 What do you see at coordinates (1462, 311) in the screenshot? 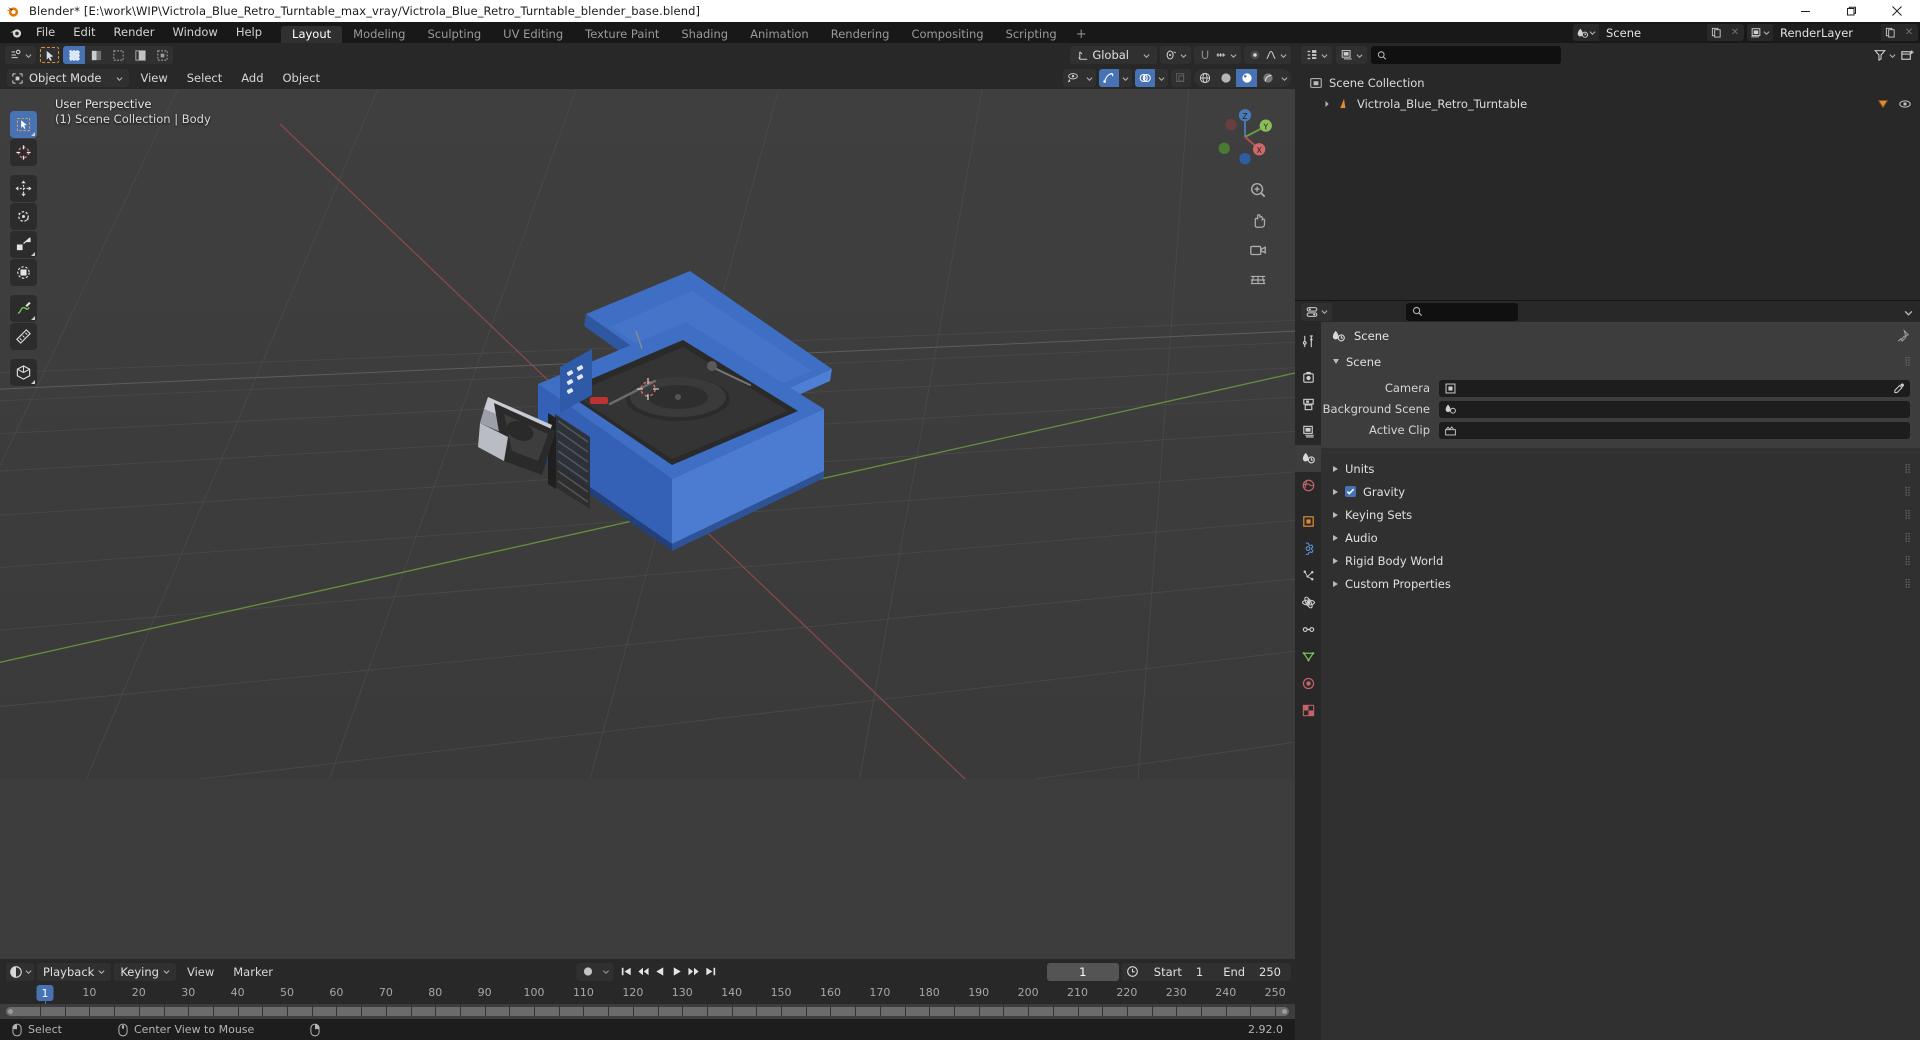
I see `properties-search-input` at bounding box center [1462, 311].